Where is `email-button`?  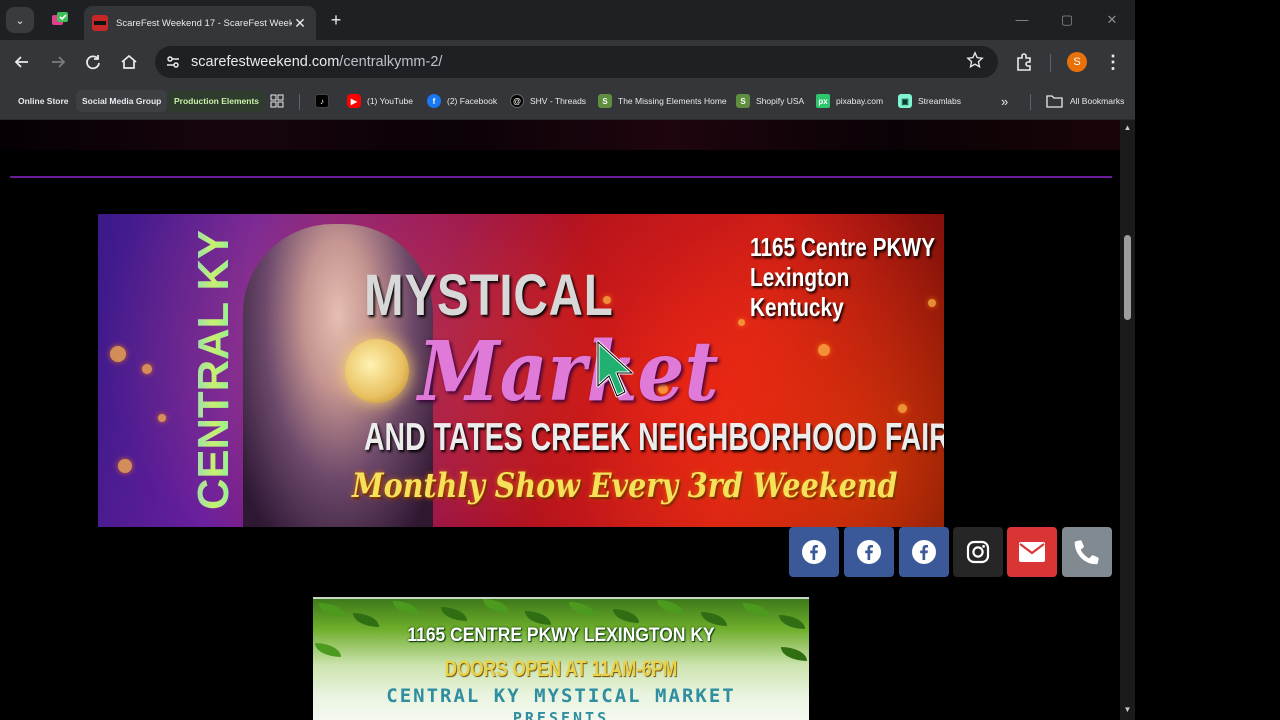
email-button is located at coordinates (1032, 552).